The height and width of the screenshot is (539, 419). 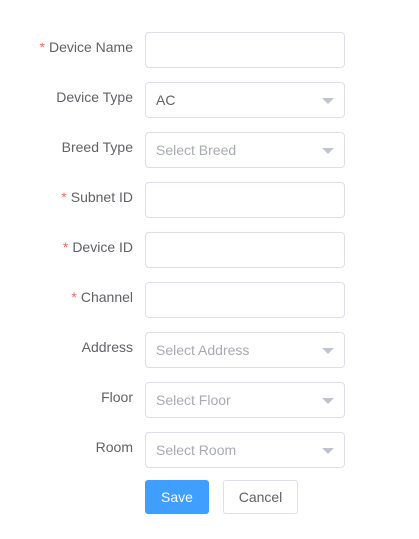 What do you see at coordinates (94, 97) in the screenshot?
I see `device-type-label: Device Type` at bounding box center [94, 97].